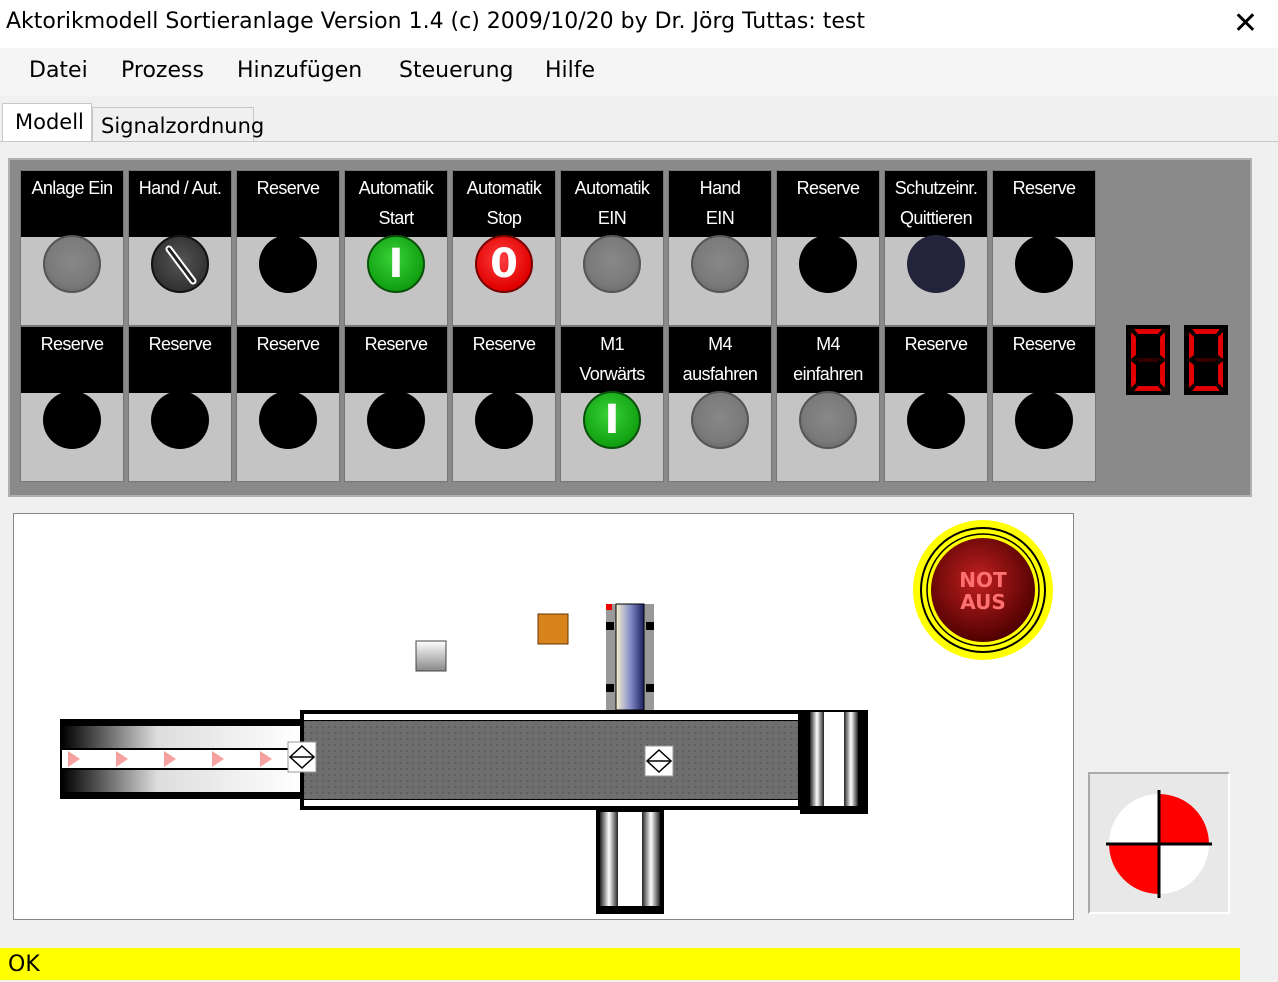  I want to click on button-glyph: 0, so click(504, 264).